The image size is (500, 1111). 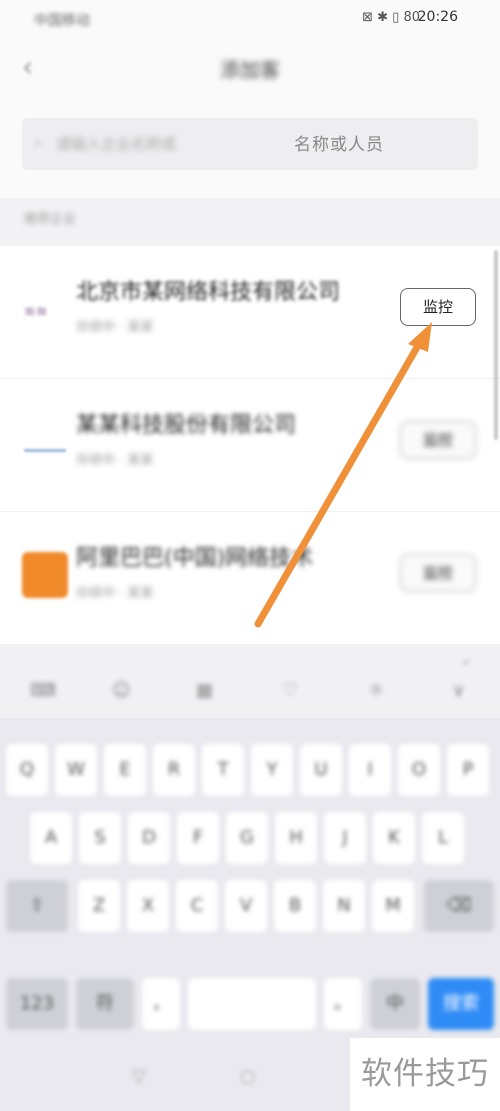 What do you see at coordinates (425, 1074) in the screenshot?
I see `watermark: 软件技巧` at bounding box center [425, 1074].